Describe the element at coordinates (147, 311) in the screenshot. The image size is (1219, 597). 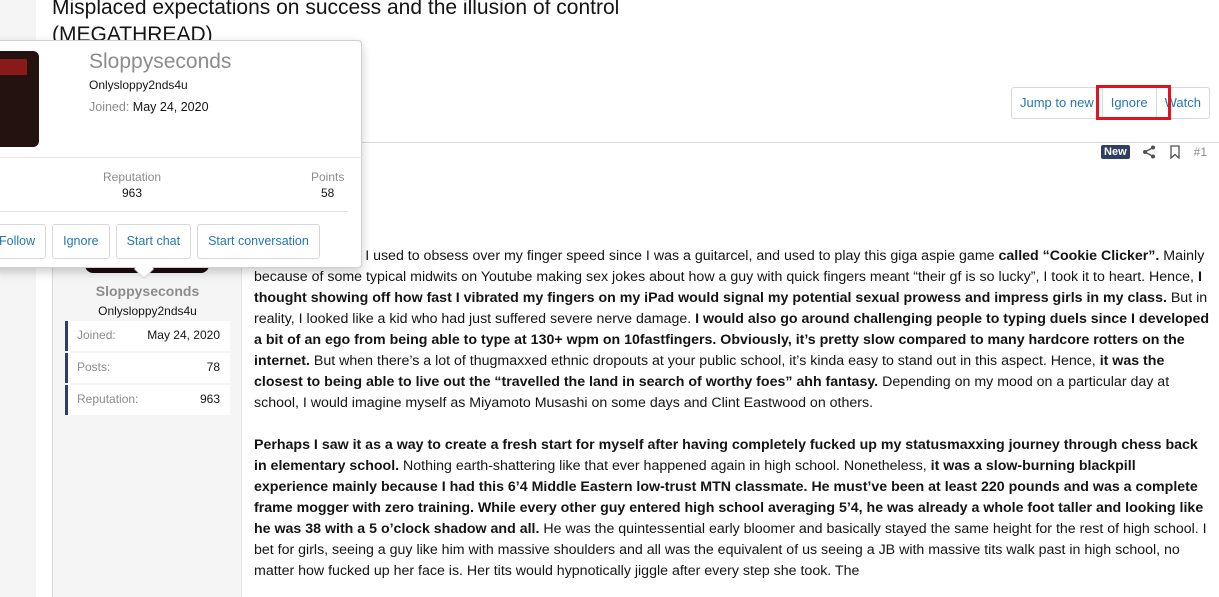
I see `author-user-title: Onlysloppy2nds4u` at that location.